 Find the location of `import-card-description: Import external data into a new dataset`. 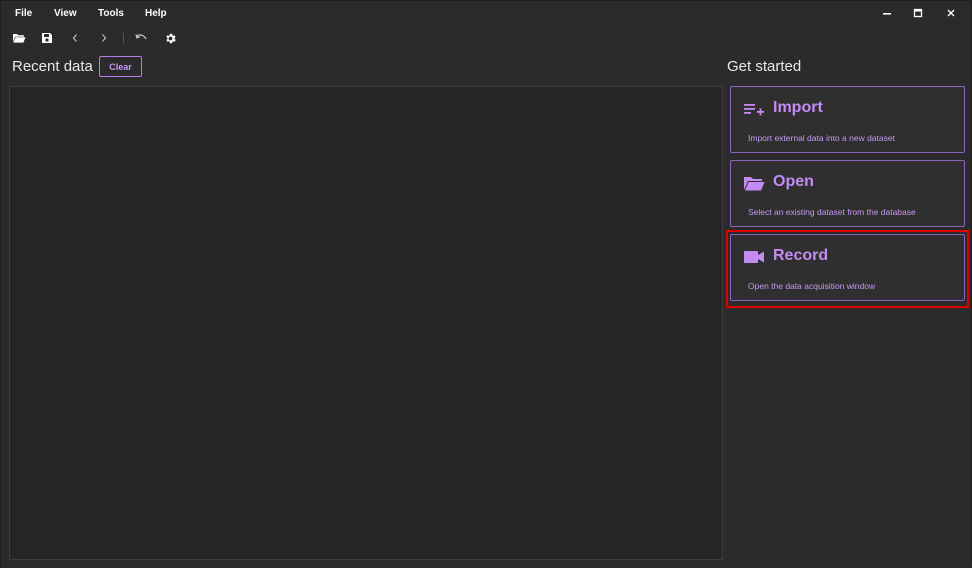

import-card-description: Import external data into a new dataset is located at coordinates (821, 138).